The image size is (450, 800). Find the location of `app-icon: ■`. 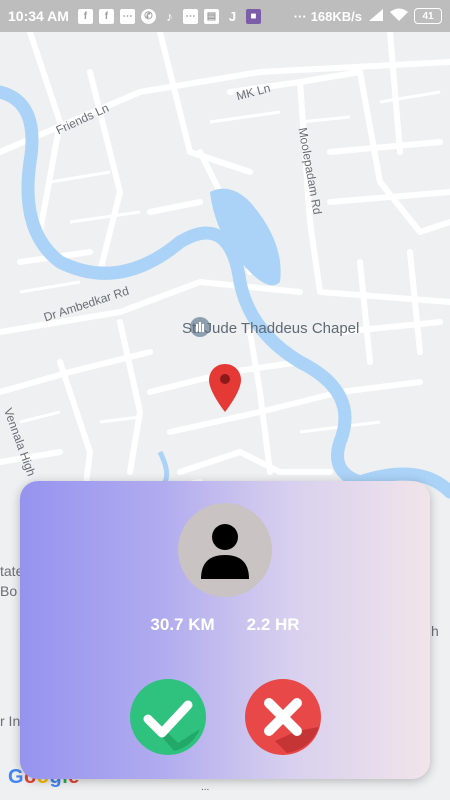

app-icon: ■ is located at coordinates (253, 16).